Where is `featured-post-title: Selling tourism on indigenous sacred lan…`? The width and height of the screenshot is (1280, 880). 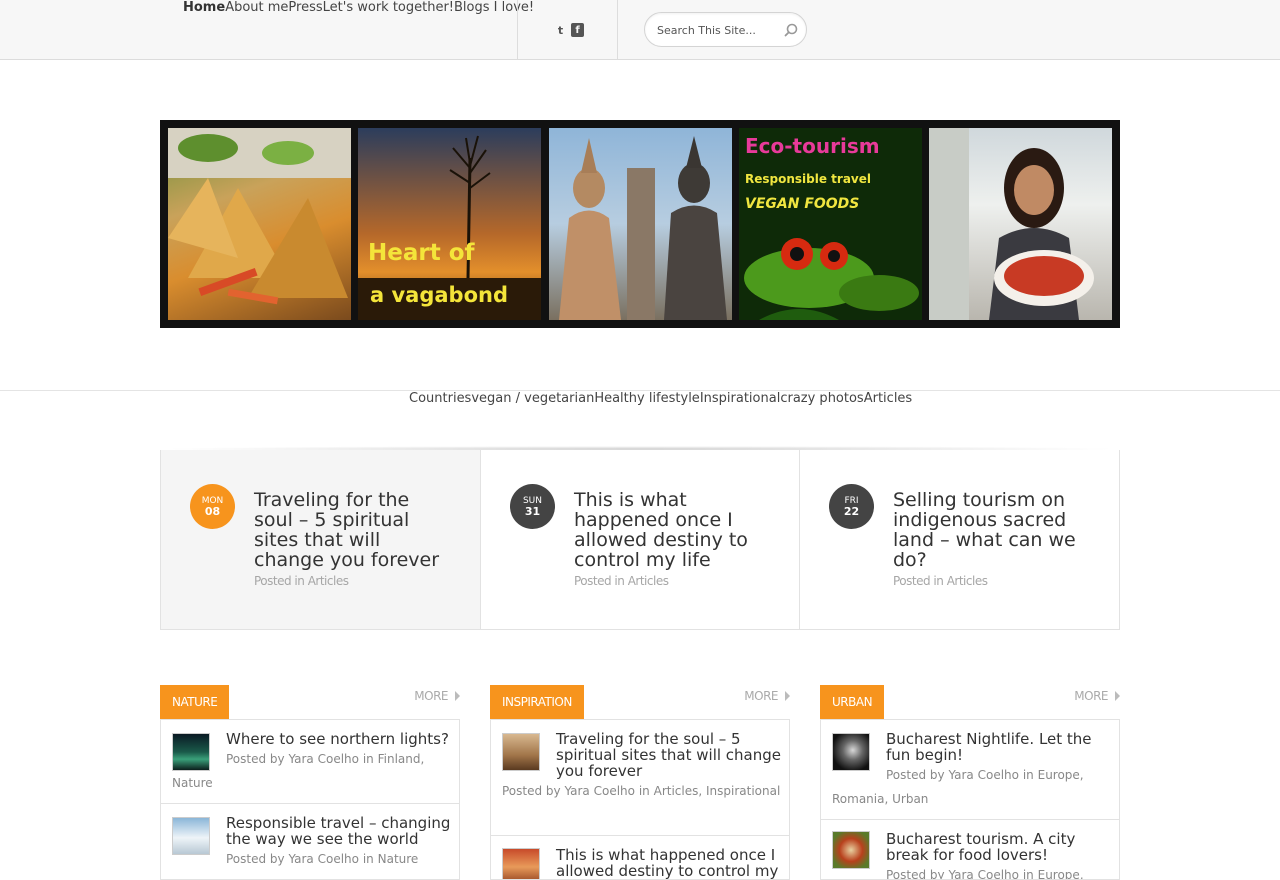
featured-post-title: Selling tourism on indigenous sacred lan… is located at coordinates (990, 530).